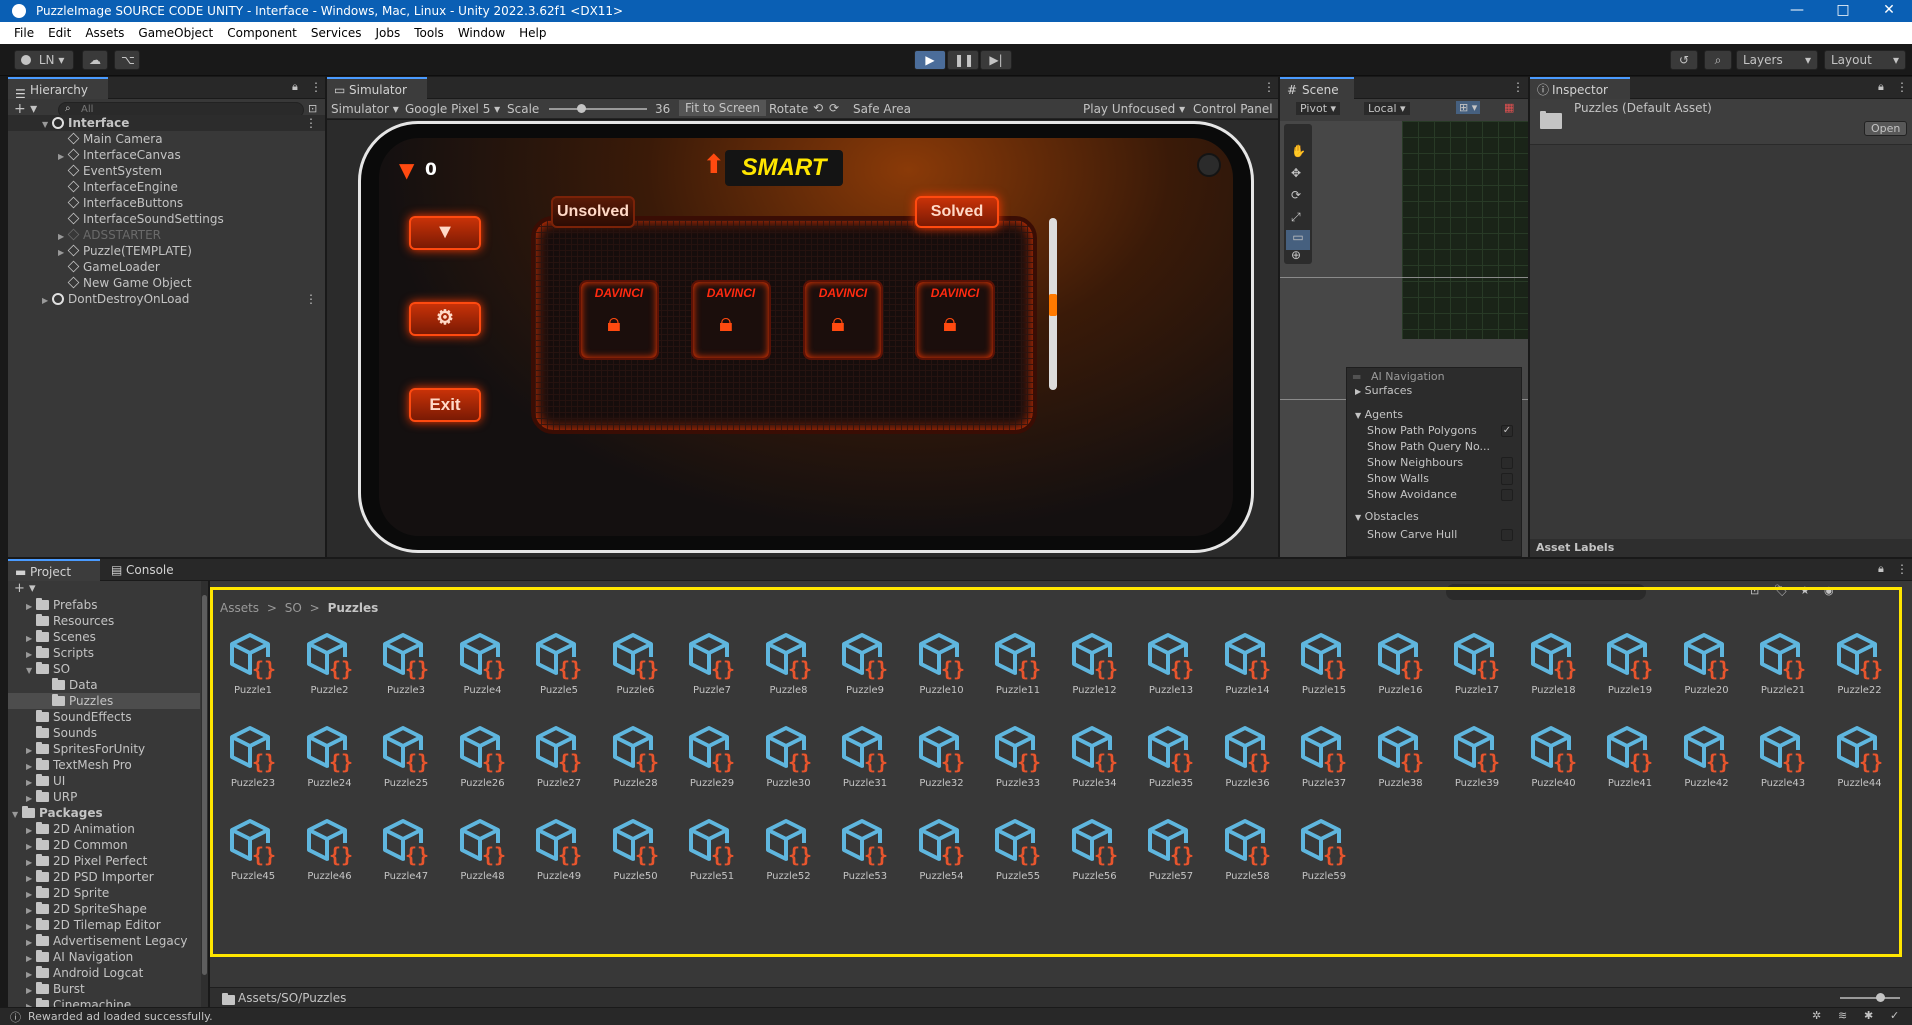  What do you see at coordinates (1507, 431) in the screenshot?
I see `checkbox-checked: ✓` at bounding box center [1507, 431].